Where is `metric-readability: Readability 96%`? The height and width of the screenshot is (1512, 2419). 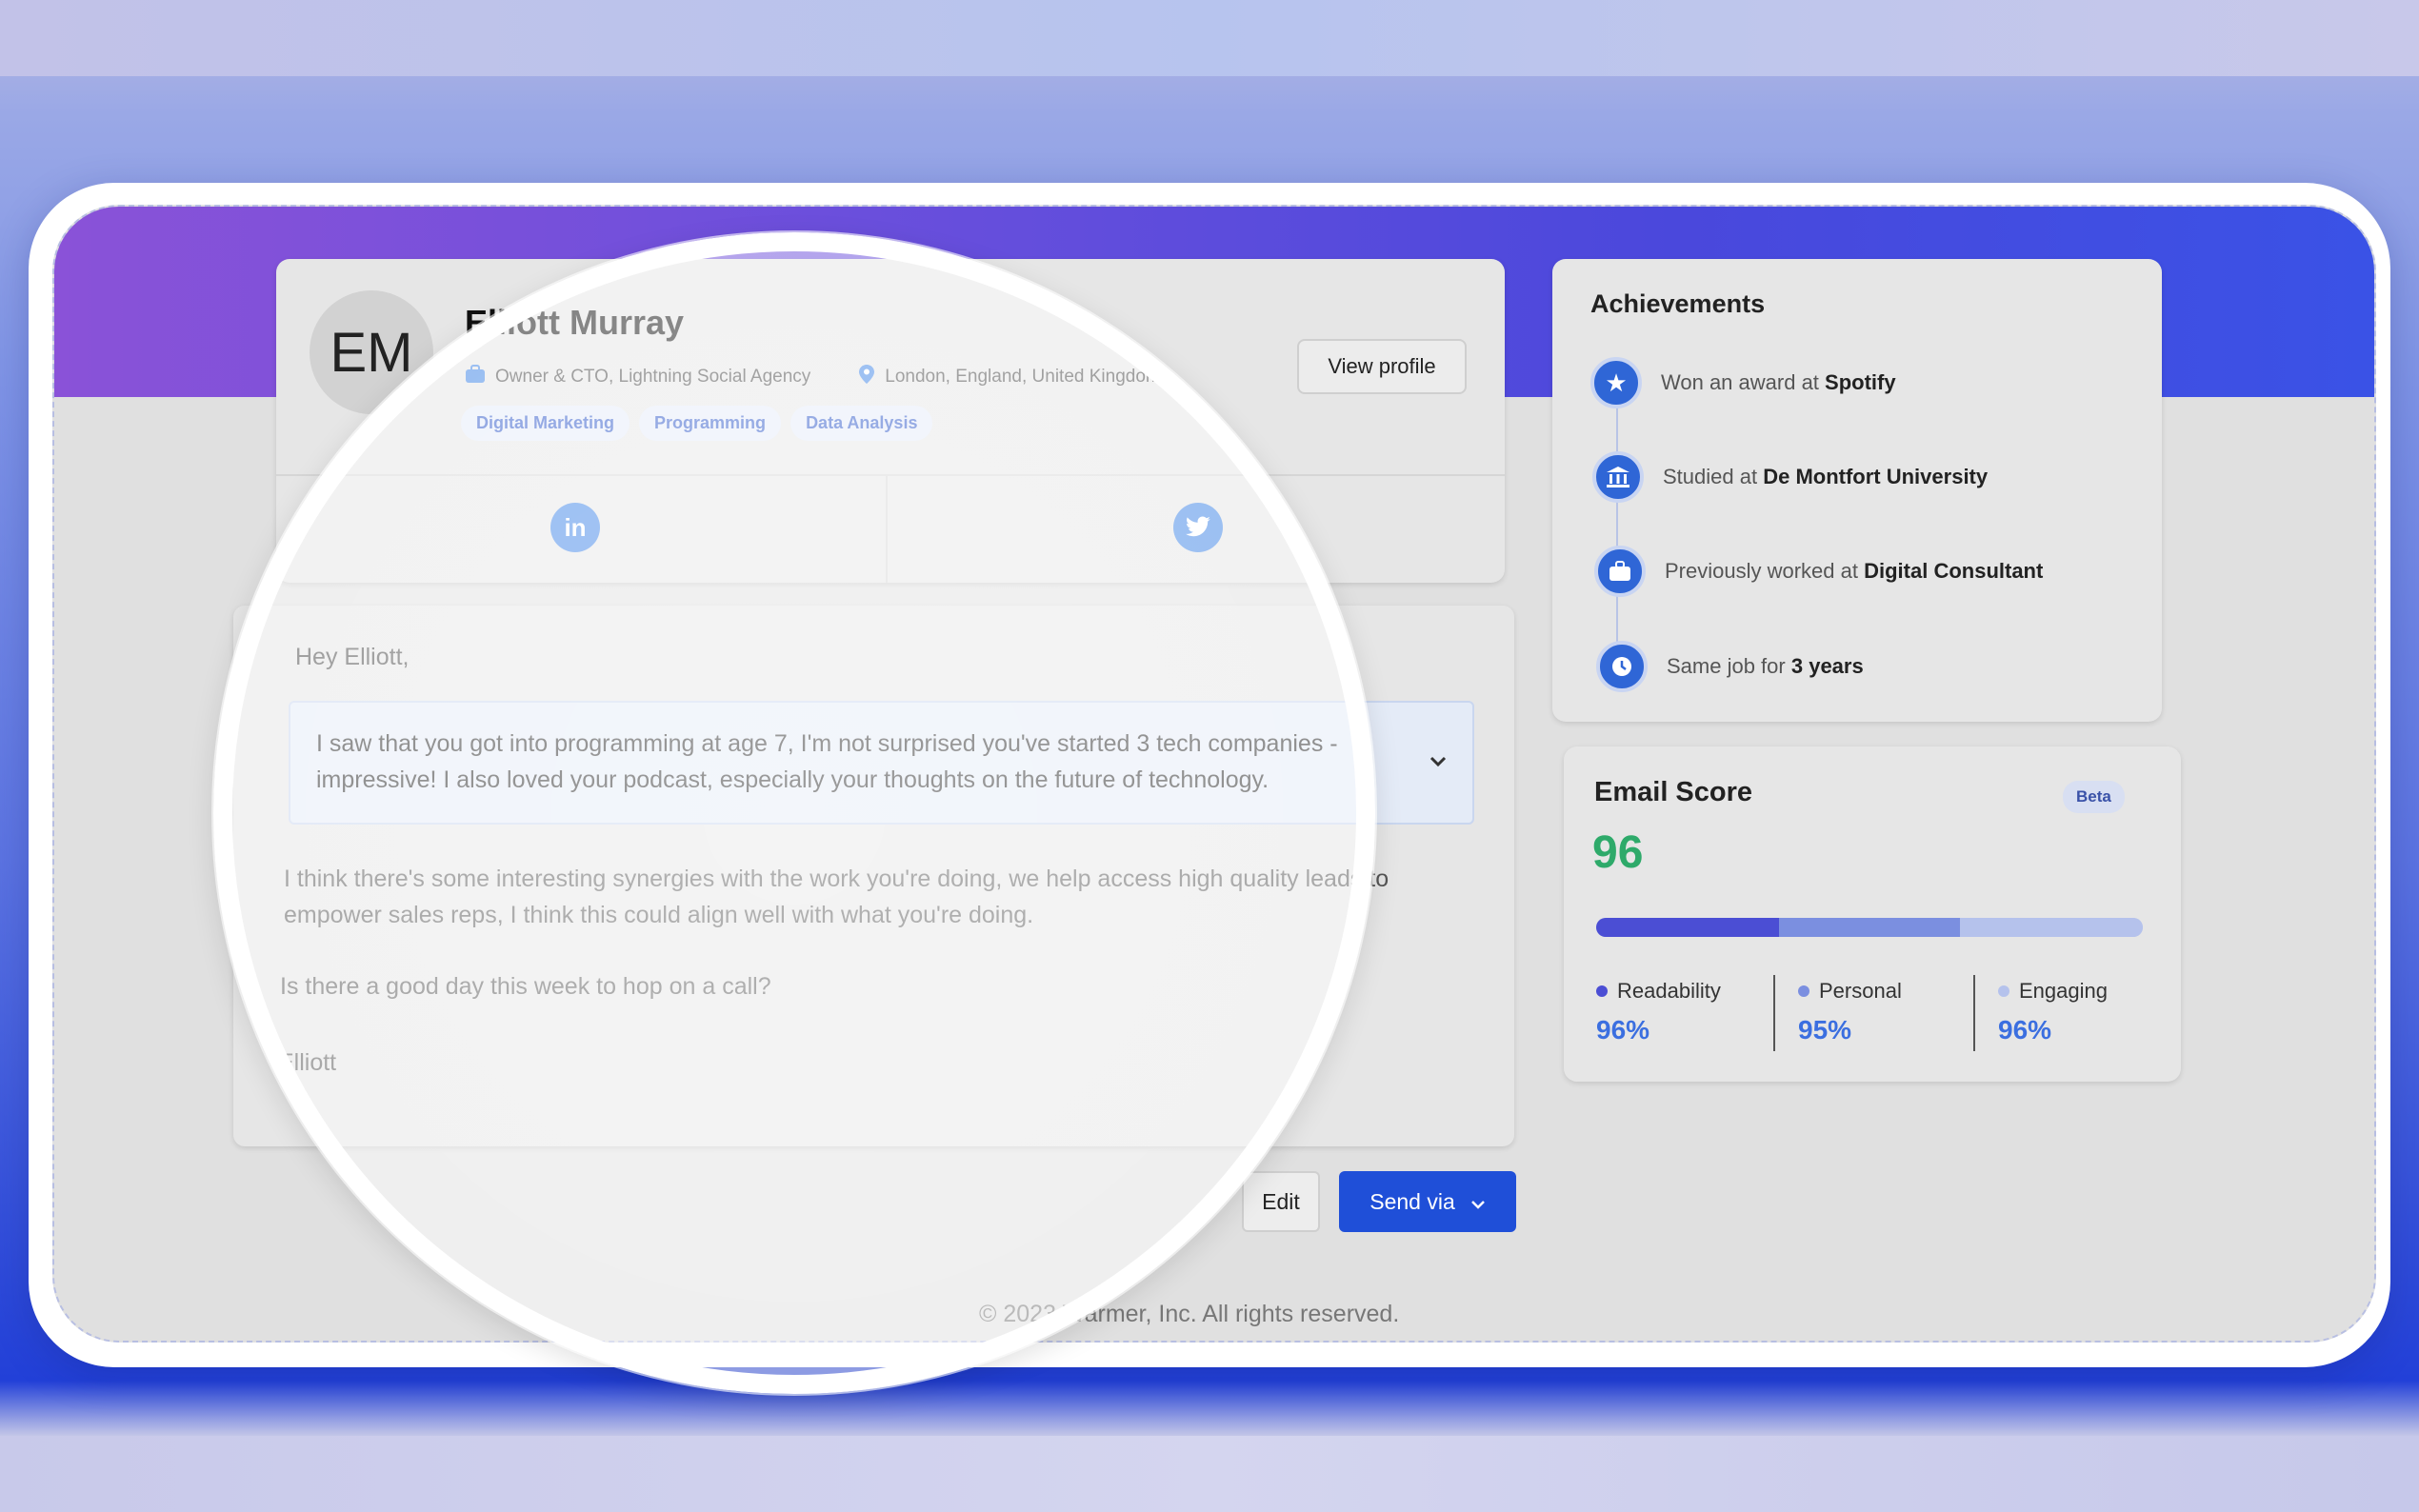
metric-readability: Readability 96% is located at coordinates (1658, 1011).